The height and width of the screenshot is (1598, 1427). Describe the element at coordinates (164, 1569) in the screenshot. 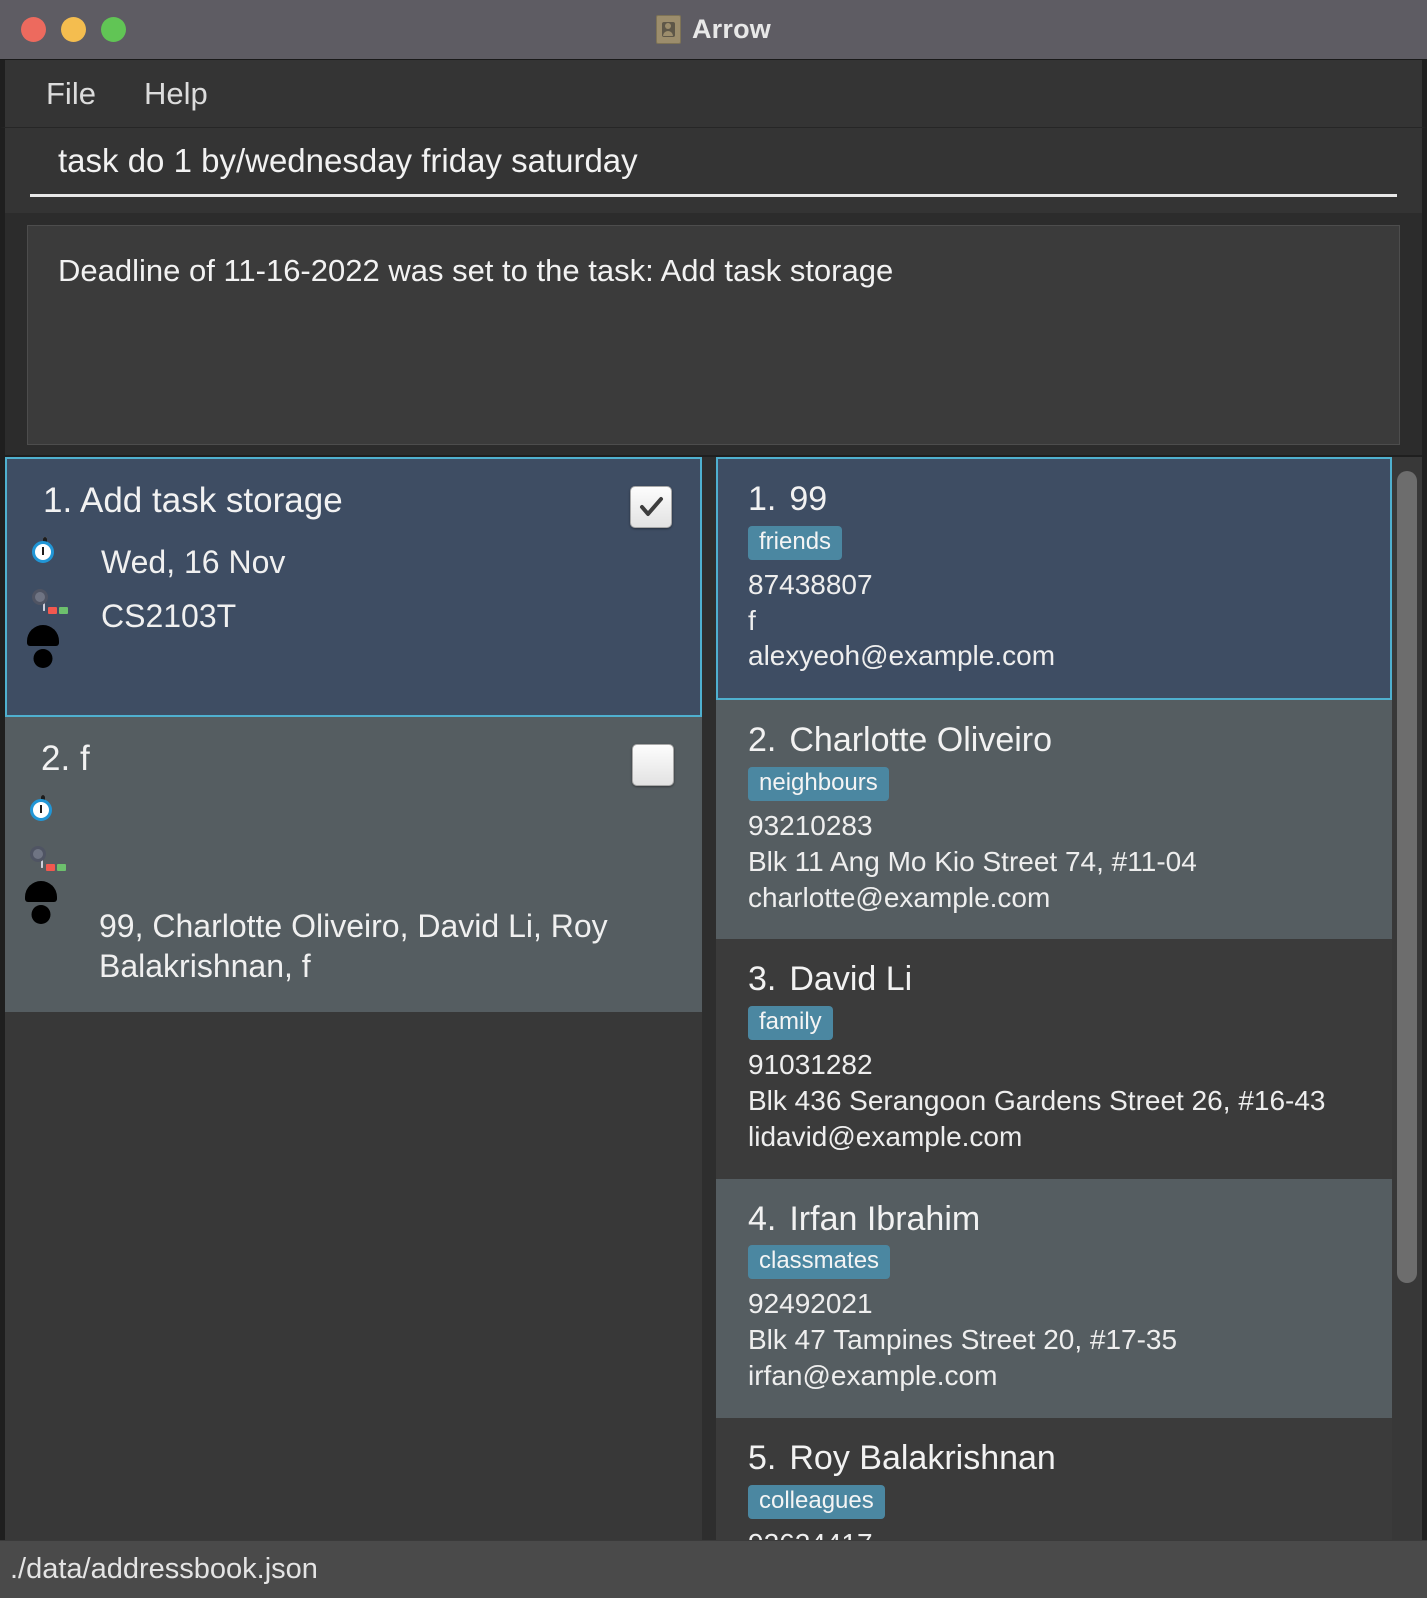

I see `status-bar-path: ./data/addressbook.json` at that location.